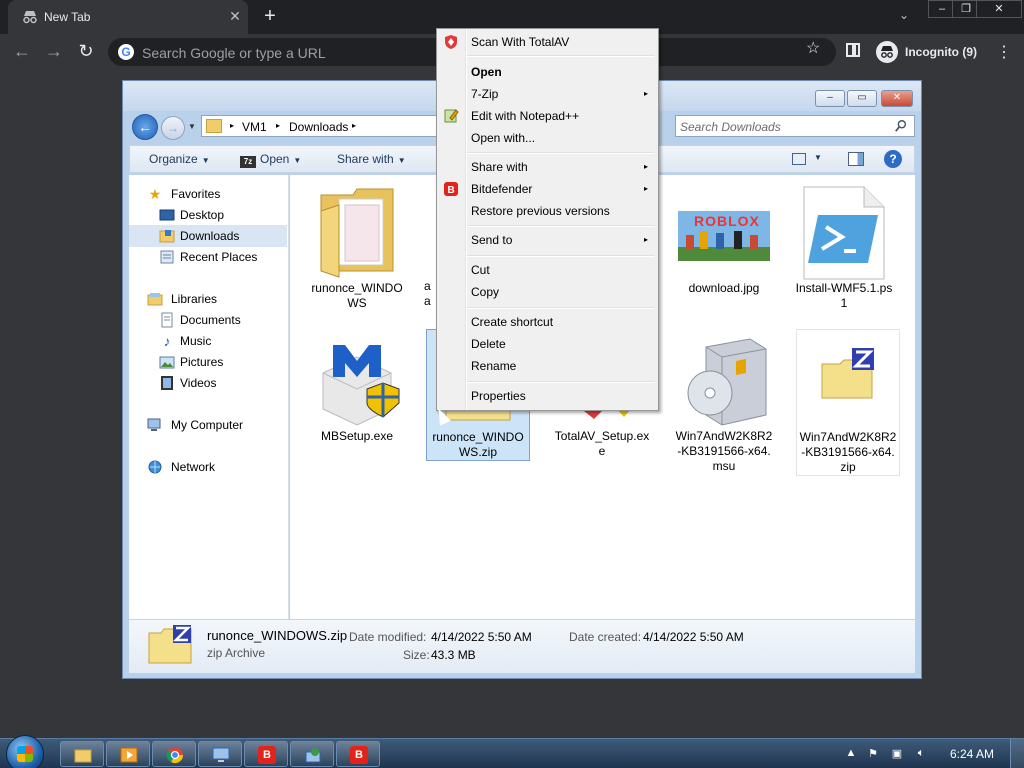 The height and width of the screenshot is (768, 1024). Describe the element at coordinates (815, 47) in the screenshot. I see `bookmark-star-icon: ☆` at that location.